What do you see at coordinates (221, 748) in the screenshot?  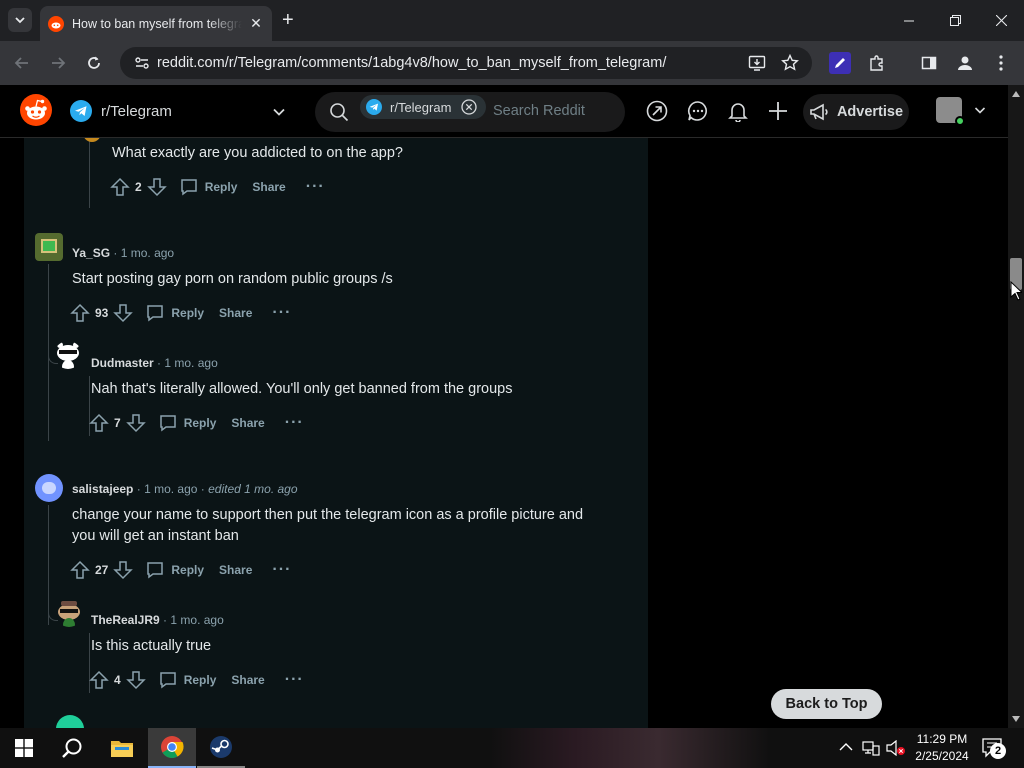 I see `steam-taskbar-button` at bounding box center [221, 748].